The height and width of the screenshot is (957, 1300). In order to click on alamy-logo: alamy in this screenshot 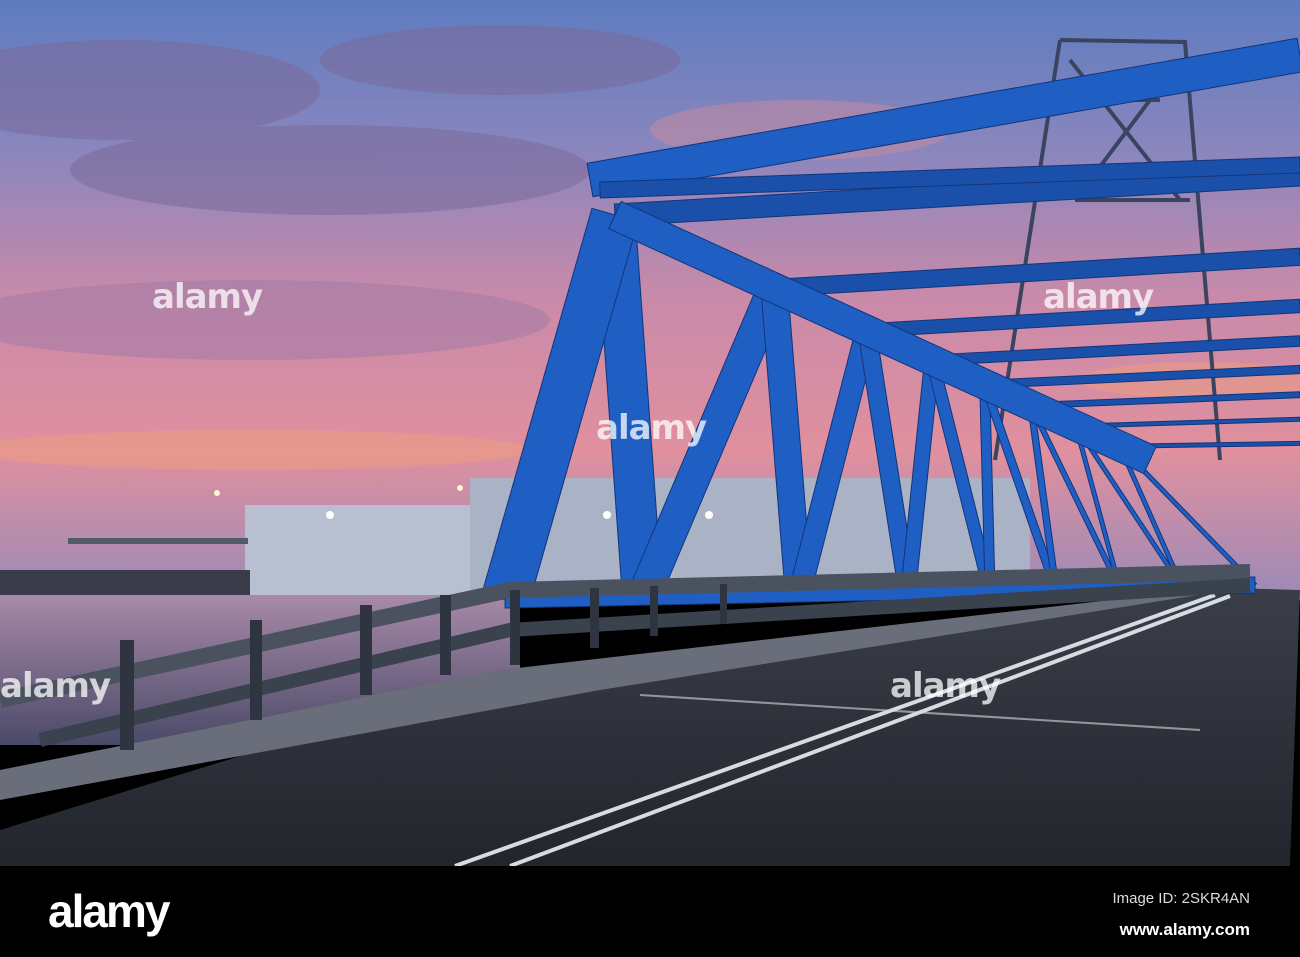, I will do `click(109, 911)`.